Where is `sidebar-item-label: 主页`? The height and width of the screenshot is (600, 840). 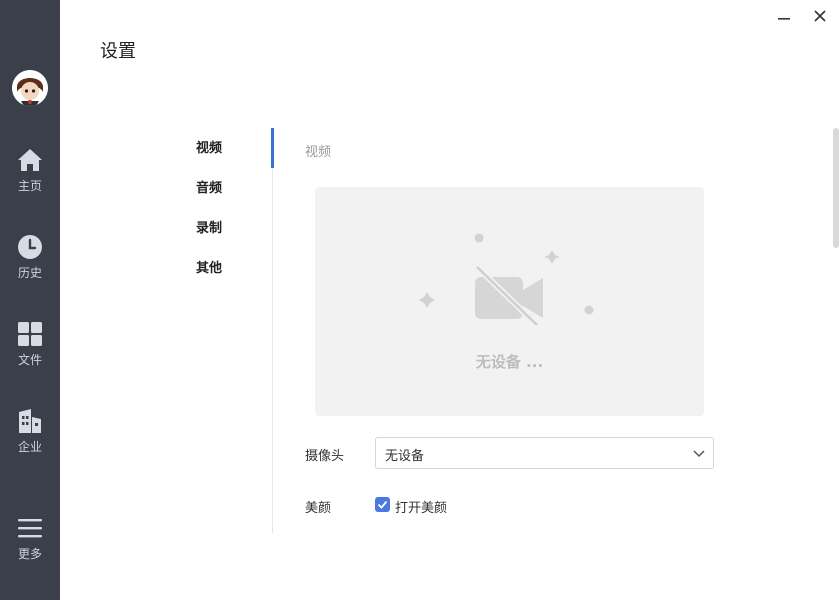 sidebar-item-label: 主页 is located at coordinates (29, 186).